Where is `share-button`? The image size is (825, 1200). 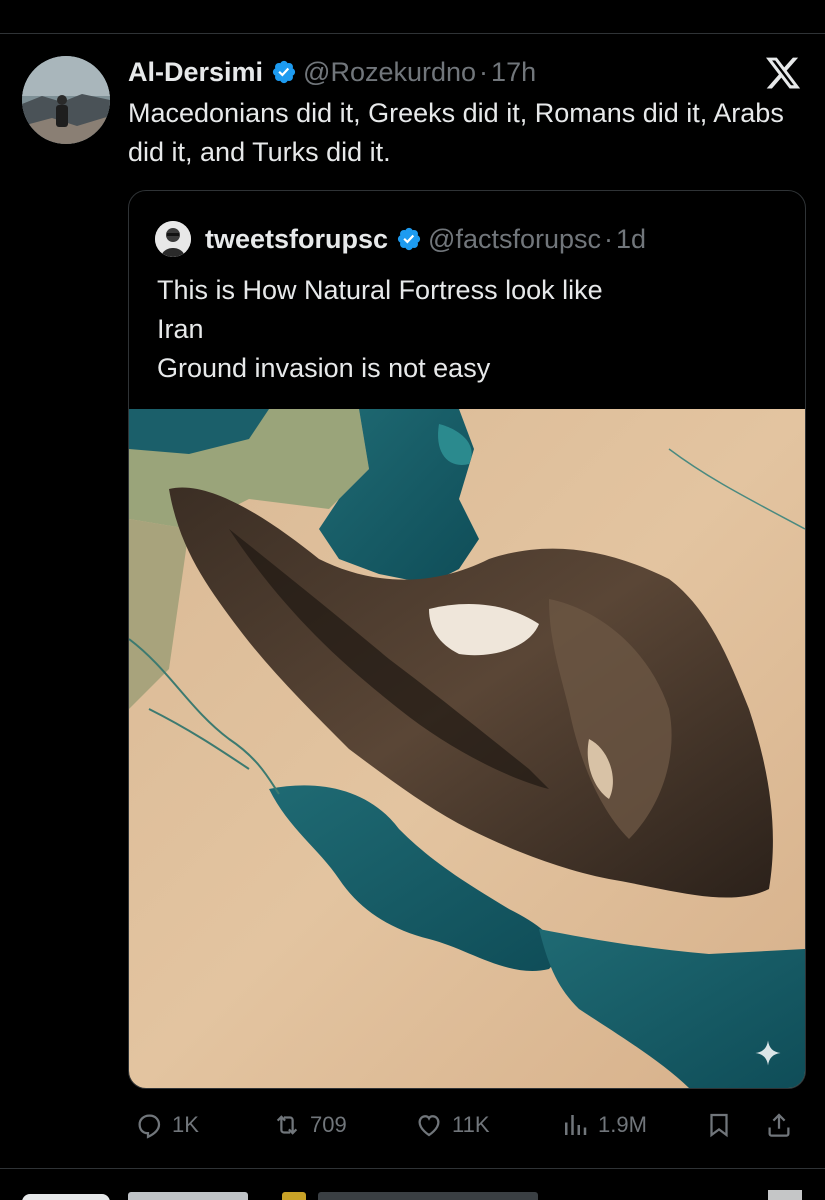 share-button is located at coordinates (783, 1125).